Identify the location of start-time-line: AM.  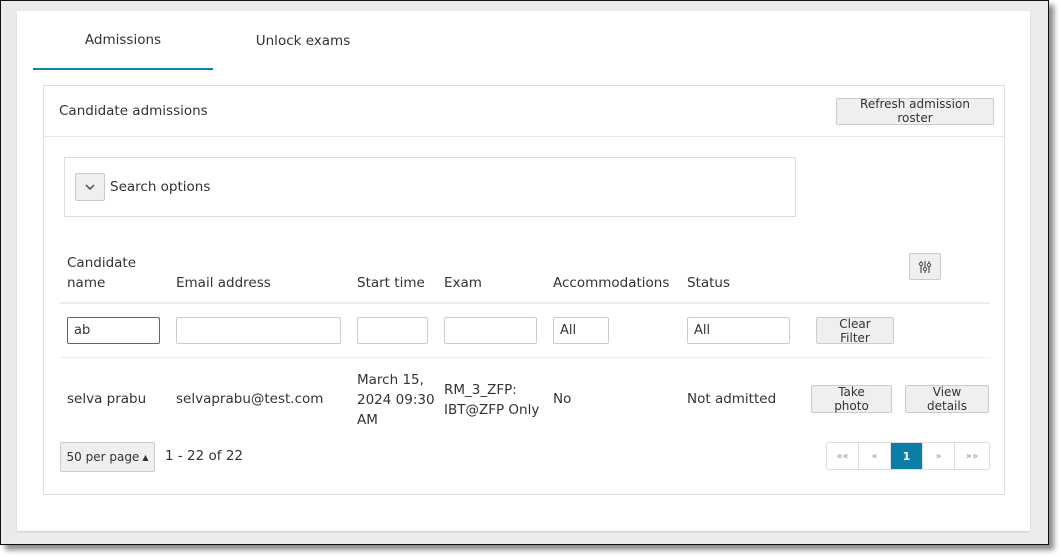
(367, 420).